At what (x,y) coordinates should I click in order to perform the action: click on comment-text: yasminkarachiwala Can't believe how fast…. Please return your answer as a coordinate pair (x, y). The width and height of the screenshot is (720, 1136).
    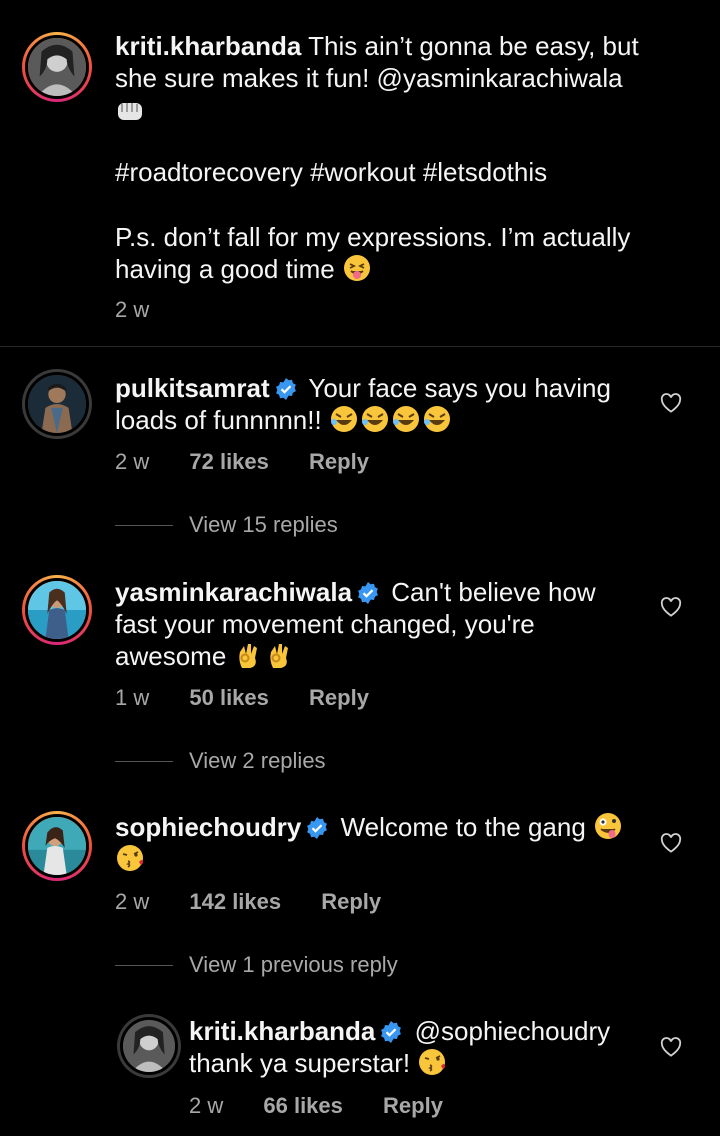
    Looking at the image, I should click on (385, 624).